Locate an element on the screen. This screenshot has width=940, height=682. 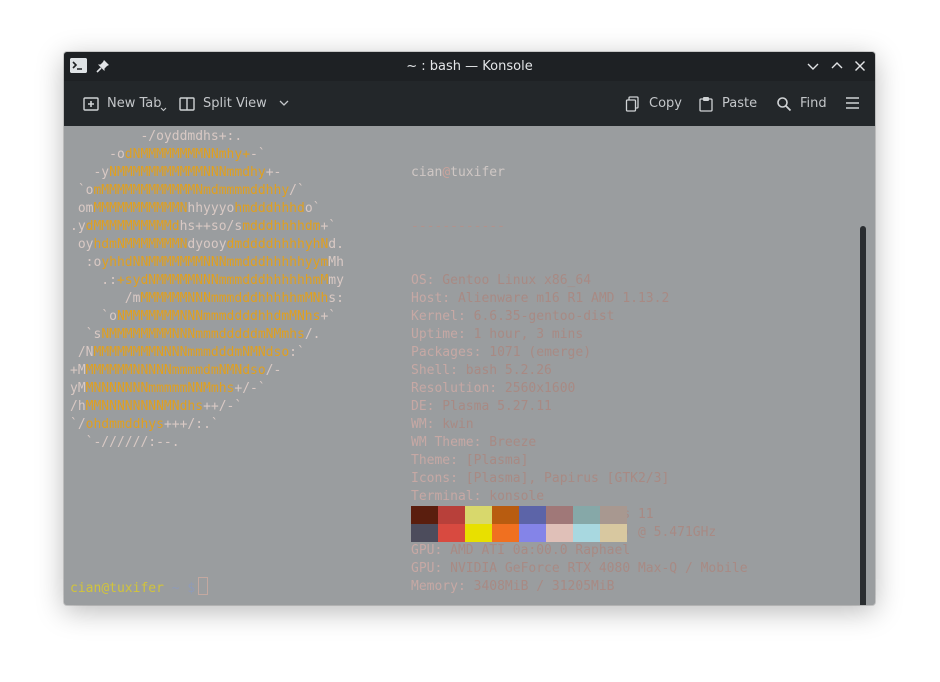
info-row: Theme: [Plasma] is located at coordinates (579, 461).